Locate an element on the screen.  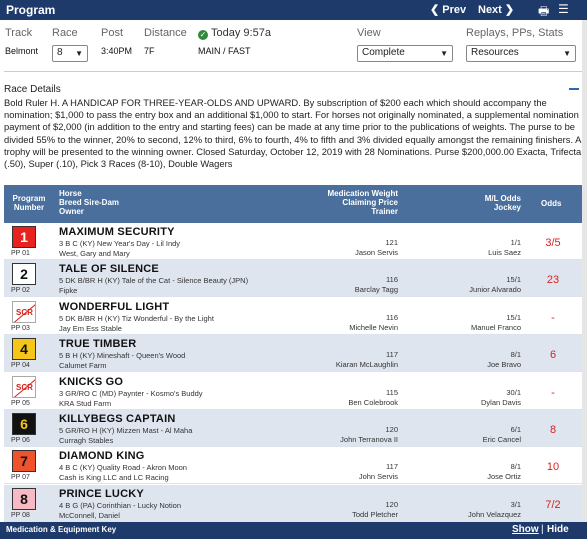
horse-name: KNICKS GO is located at coordinates (91, 382).